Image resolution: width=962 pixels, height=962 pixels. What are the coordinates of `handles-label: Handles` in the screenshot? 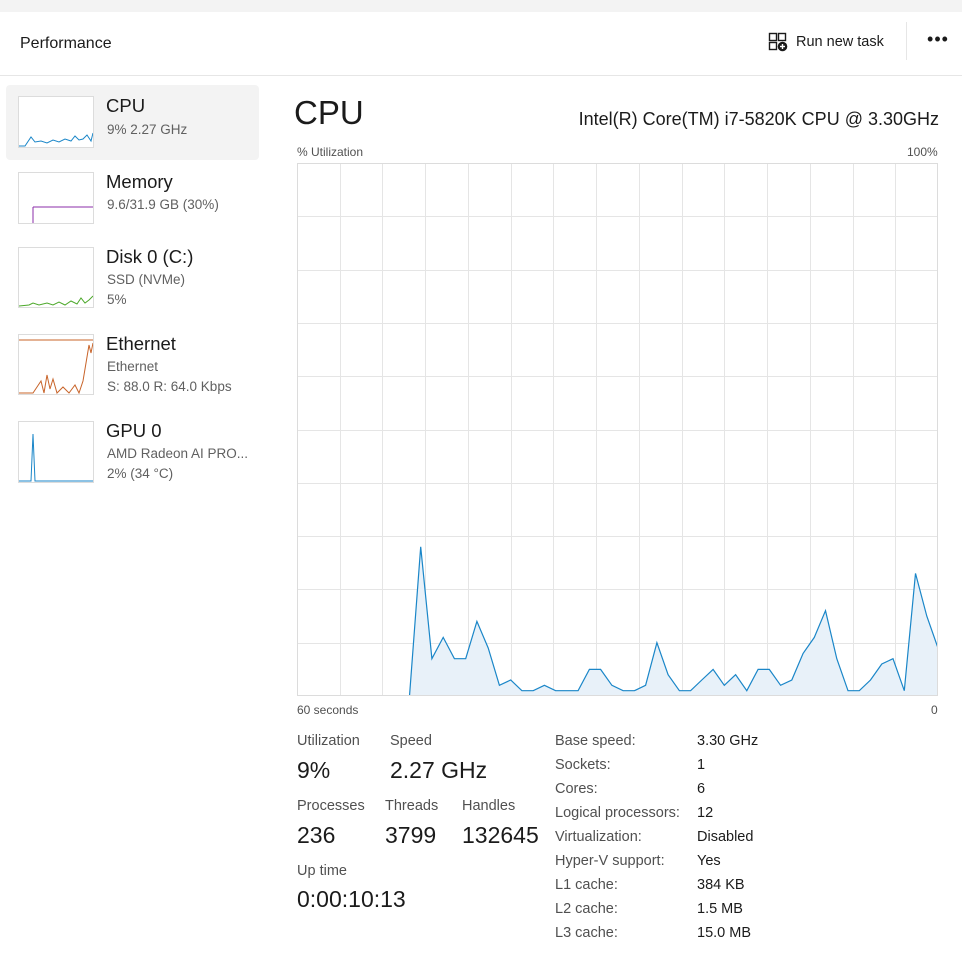 It's located at (489, 806).